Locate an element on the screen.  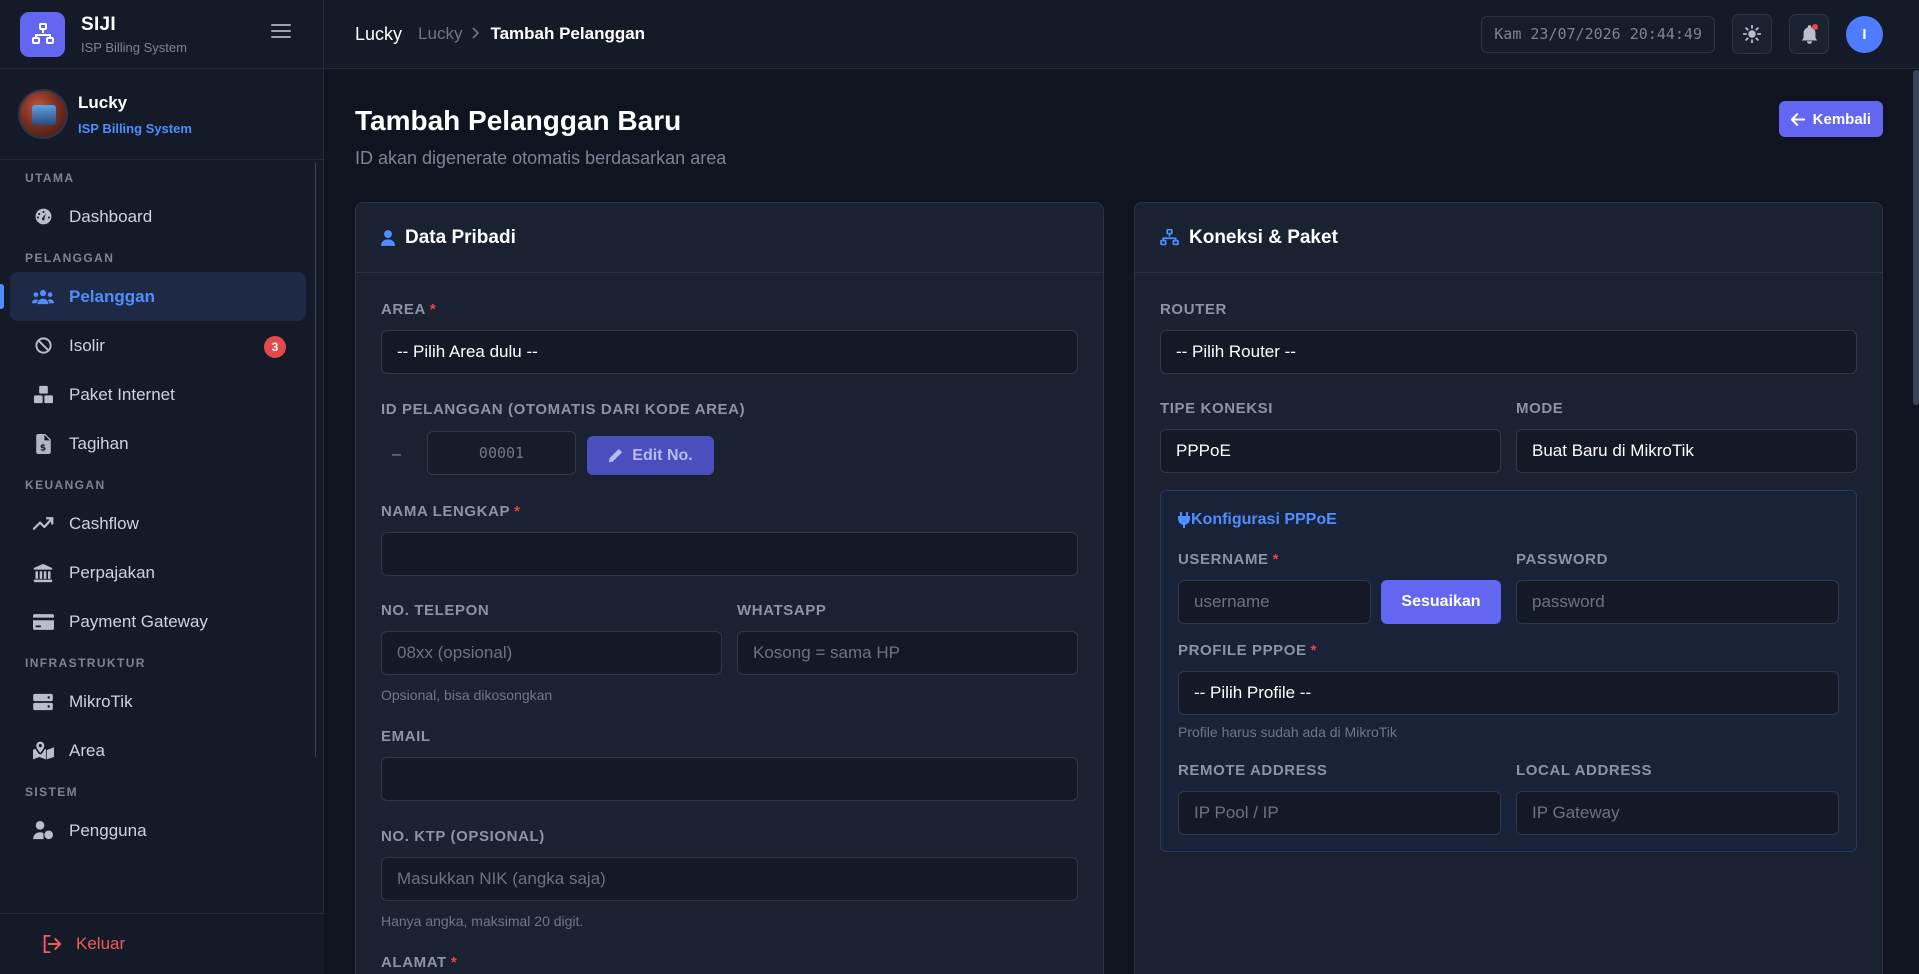
user-cog-icon is located at coordinates (43, 831).